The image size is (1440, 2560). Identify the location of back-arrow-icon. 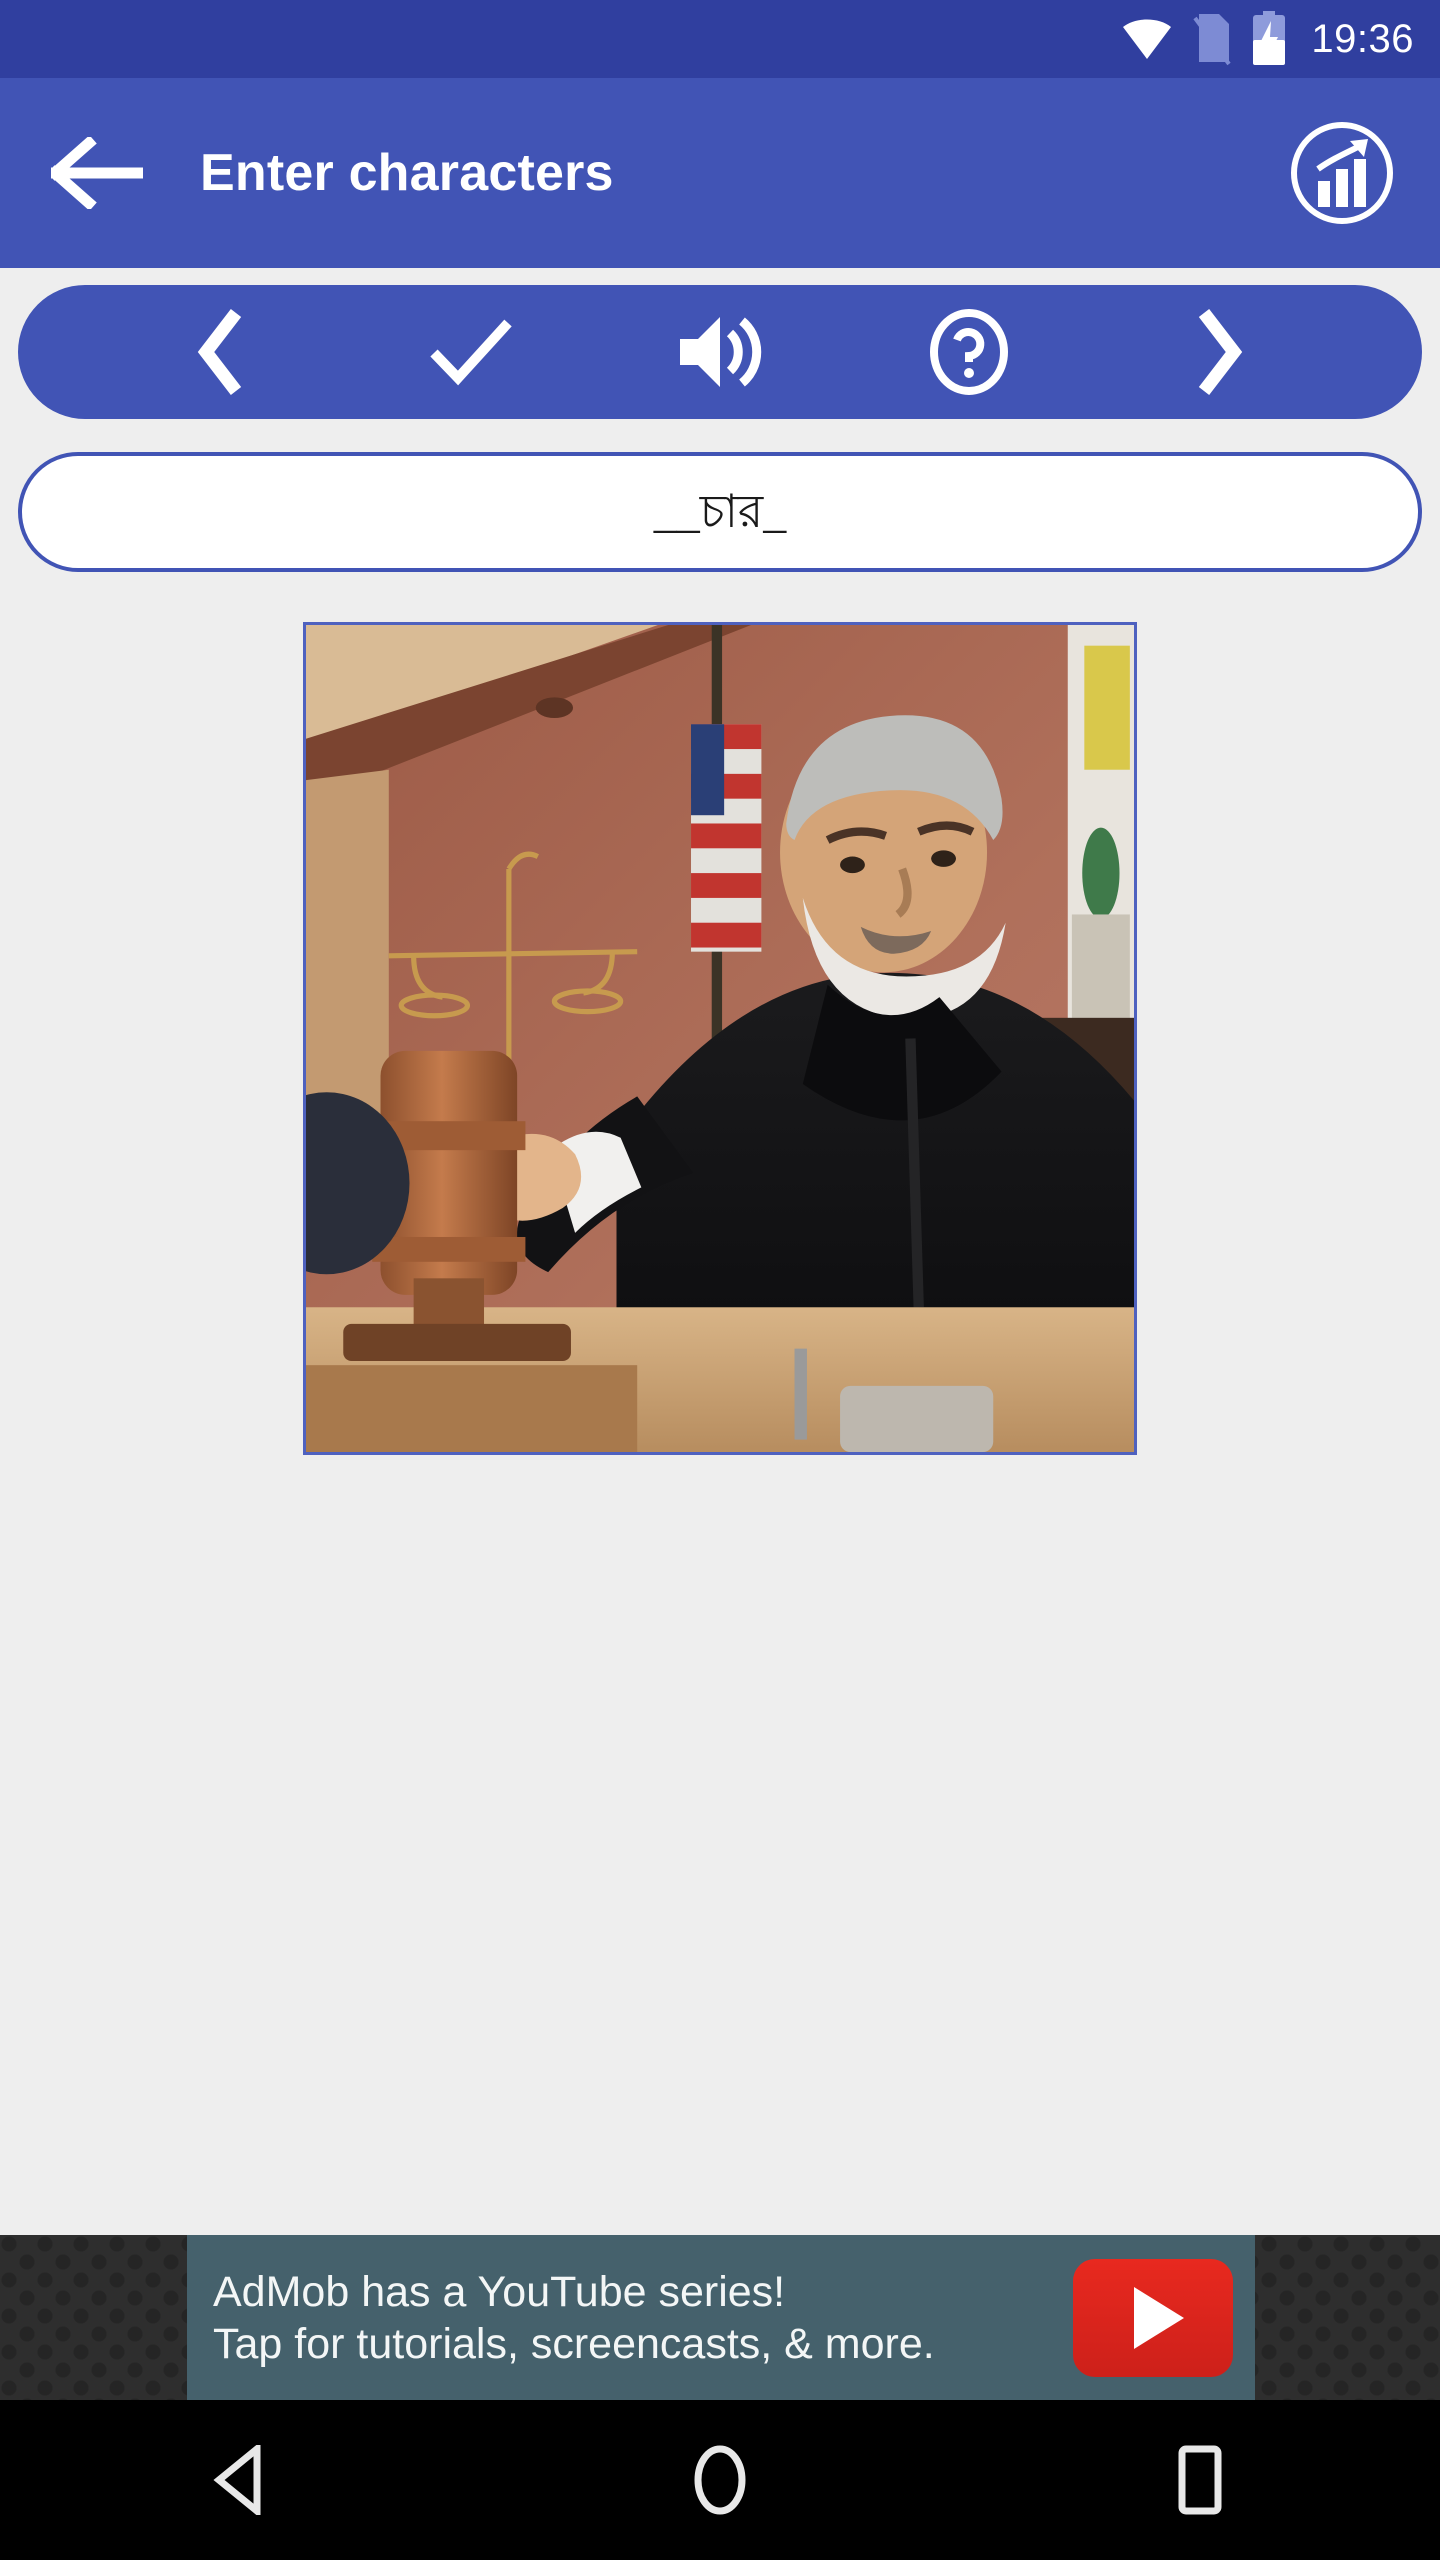
(97, 173).